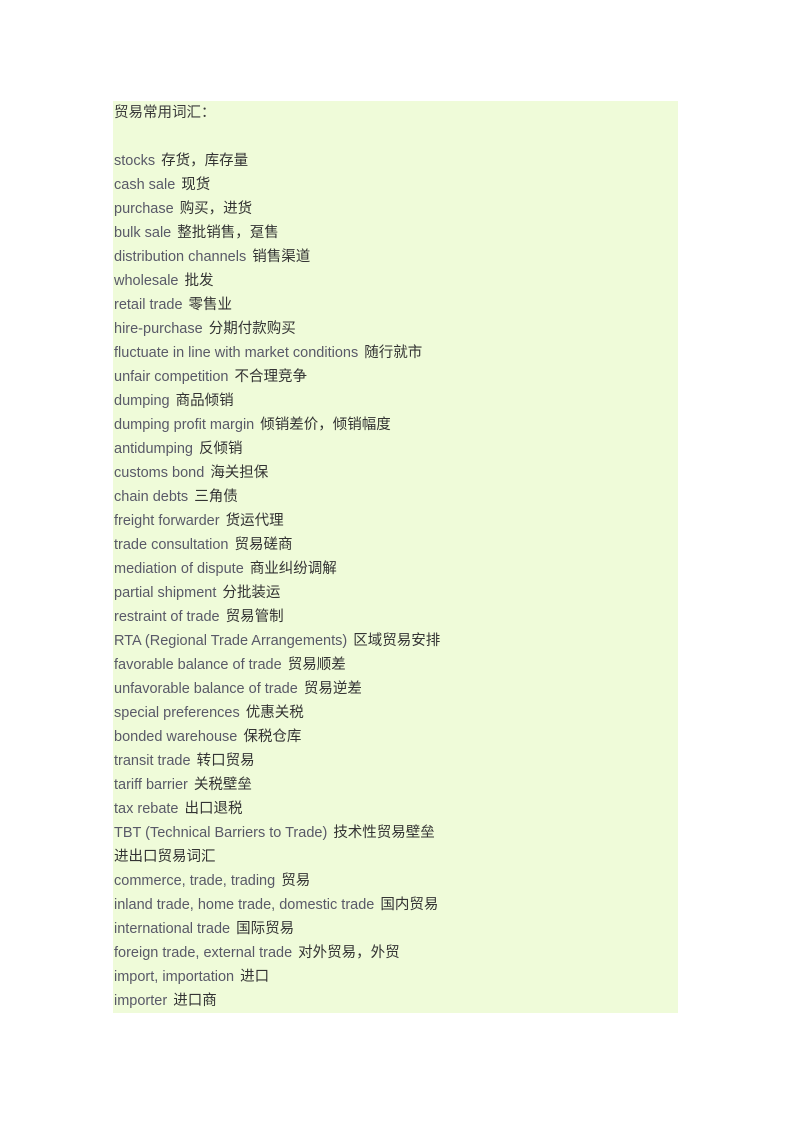 The width and height of the screenshot is (794, 1123). What do you see at coordinates (395, 233) in the screenshot?
I see `vocabulary-entry: bulk sale 整批销售，趸售` at bounding box center [395, 233].